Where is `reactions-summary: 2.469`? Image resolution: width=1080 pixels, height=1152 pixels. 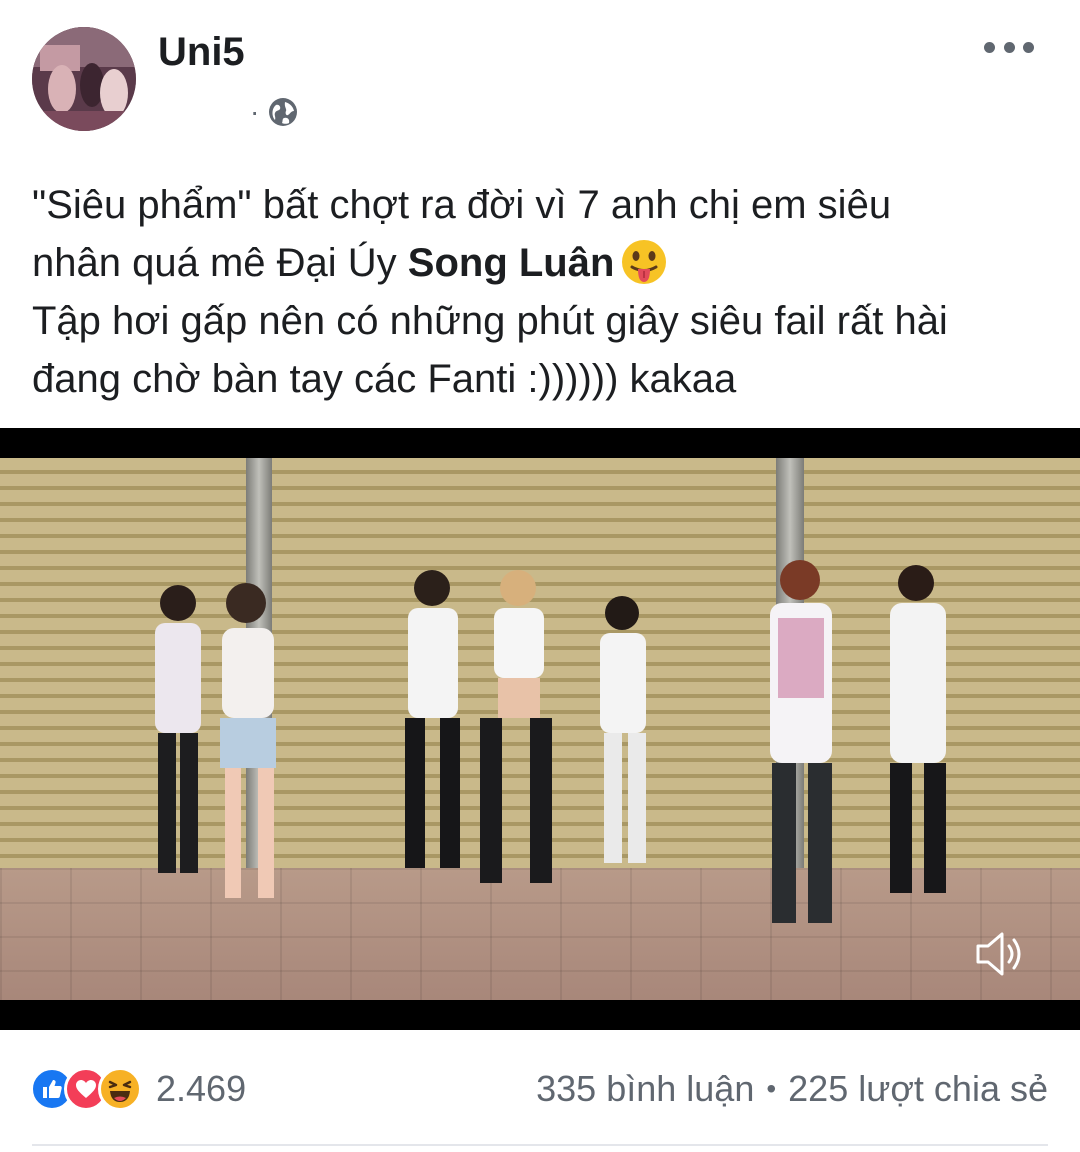
reactions-summary: 2.469 is located at coordinates (138, 1089).